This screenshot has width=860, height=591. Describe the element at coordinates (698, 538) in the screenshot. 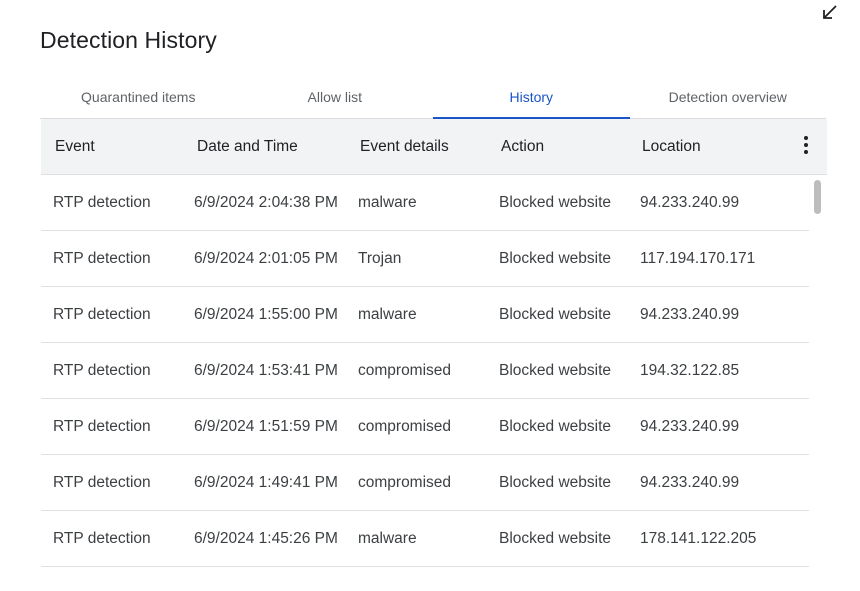

I see `cell-location: 178.141.122.205` at that location.